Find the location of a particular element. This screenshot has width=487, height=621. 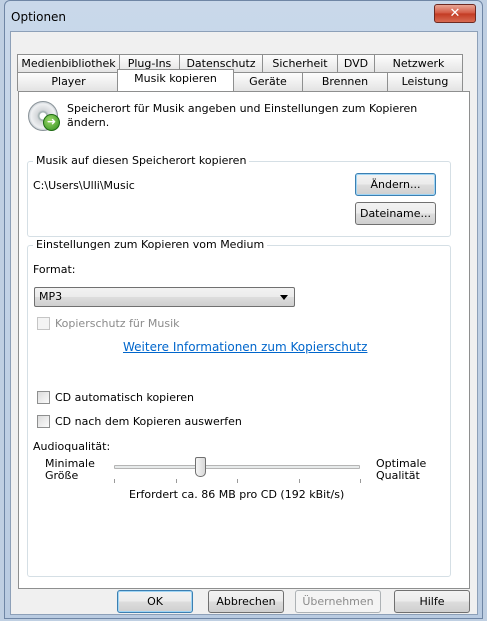

apply-button: Übernehmen is located at coordinates (338, 601).